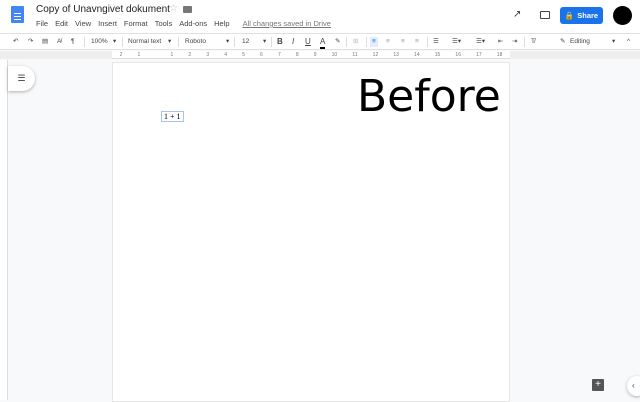 The width and height of the screenshot is (640, 402). What do you see at coordinates (221, 23) in the screenshot?
I see `menu-help: Help` at bounding box center [221, 23].